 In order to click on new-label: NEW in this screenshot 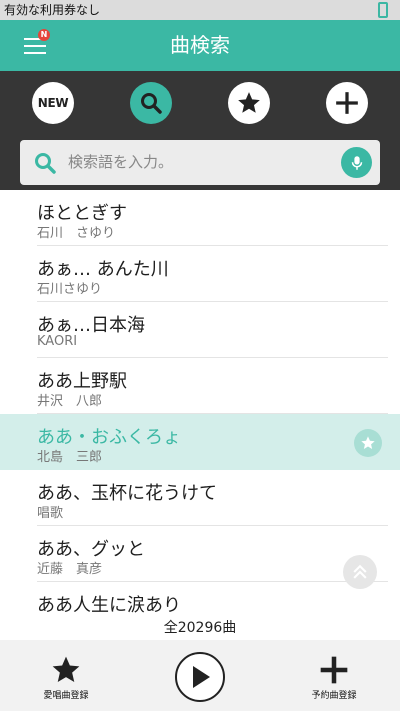, I will do `click(53, 103)`.